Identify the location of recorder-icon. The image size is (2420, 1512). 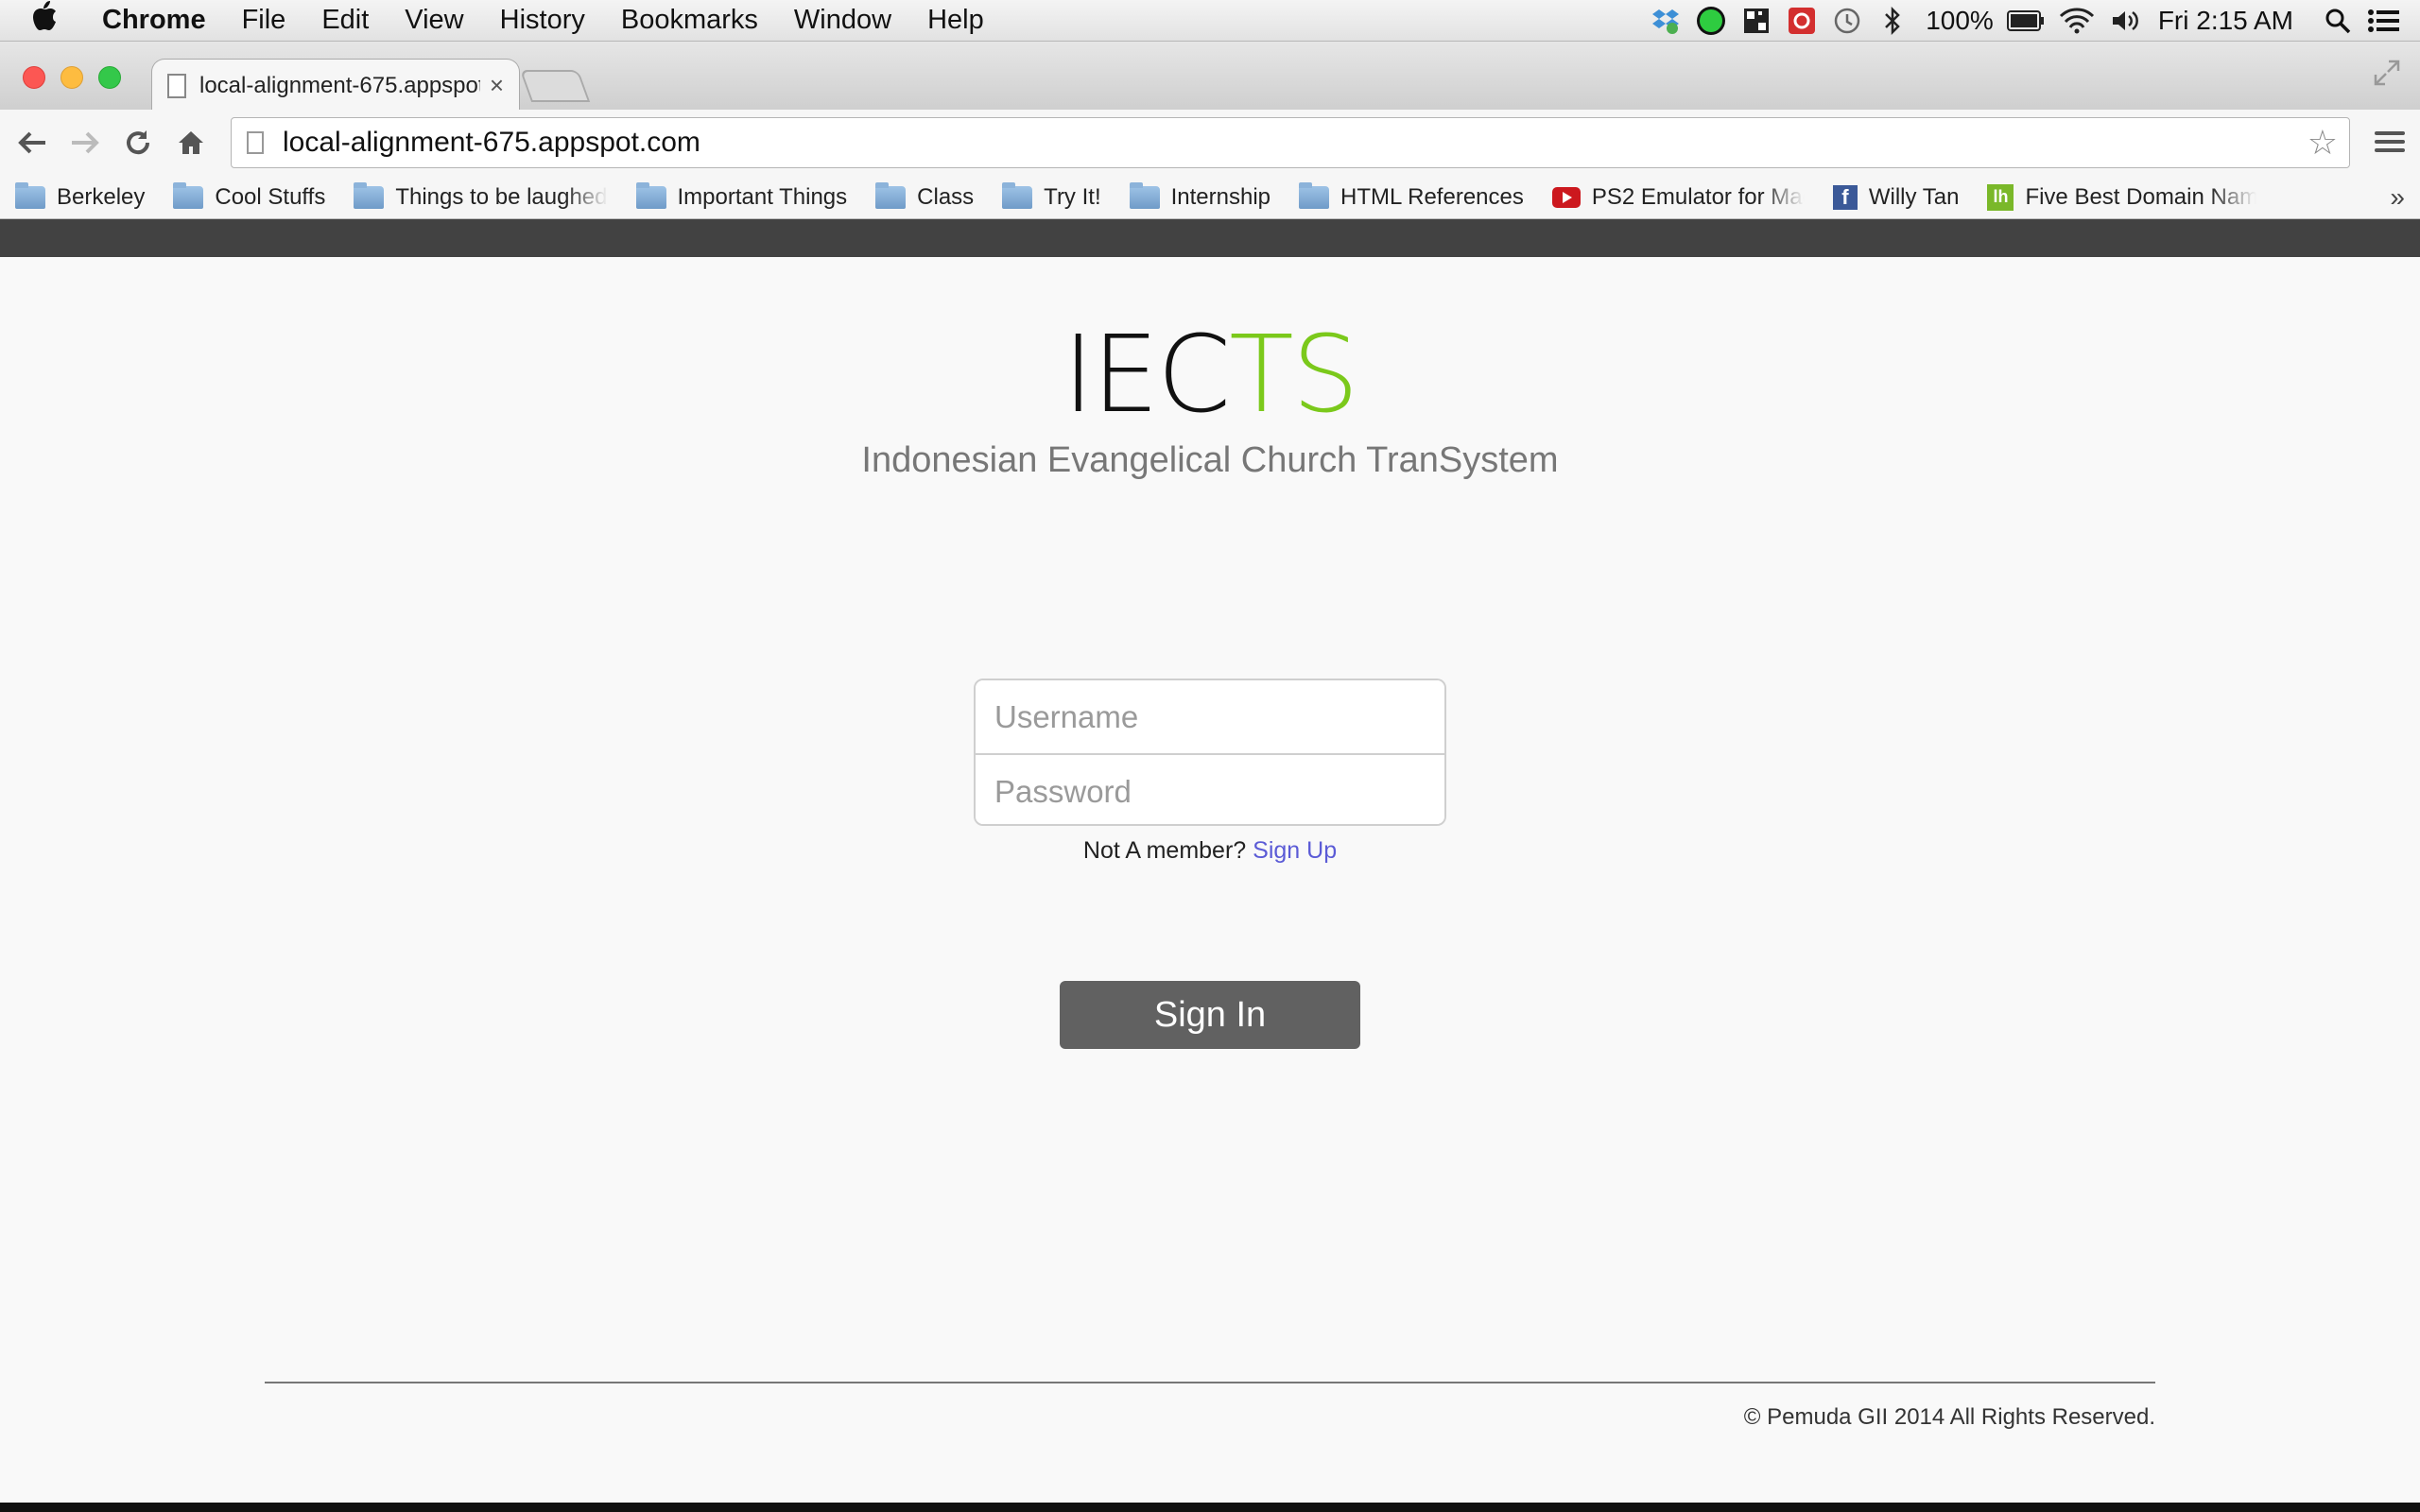
(1802, 21).